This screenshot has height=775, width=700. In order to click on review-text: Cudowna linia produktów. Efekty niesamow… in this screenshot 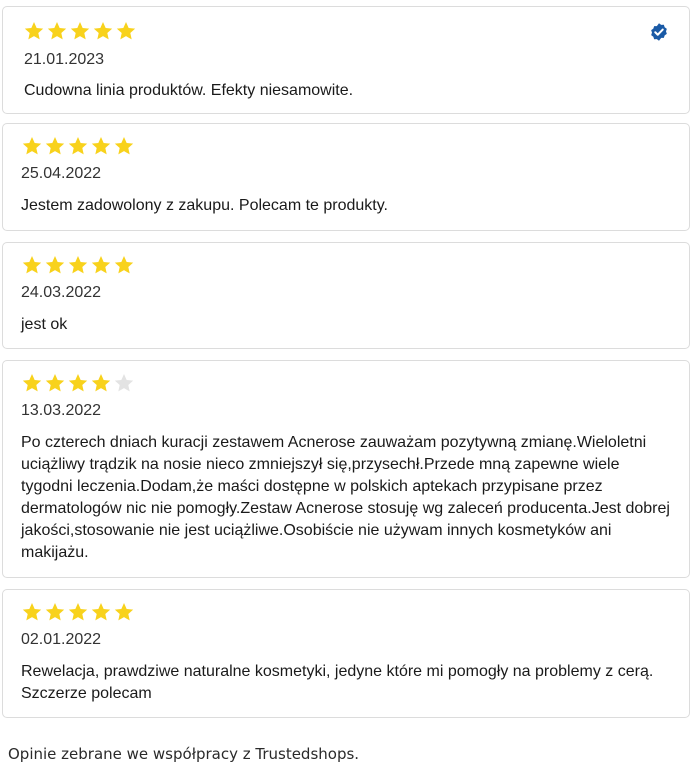, I will do `click(189, 90)`.